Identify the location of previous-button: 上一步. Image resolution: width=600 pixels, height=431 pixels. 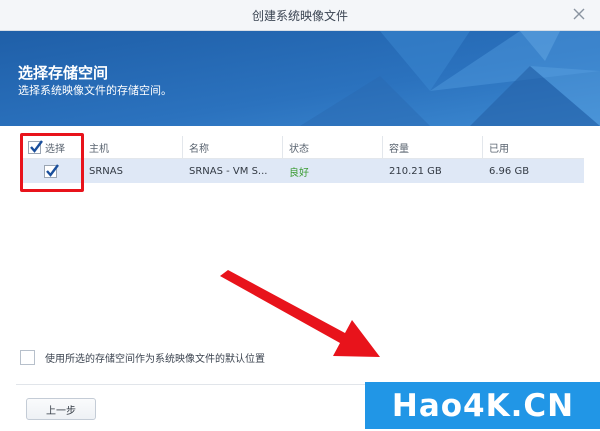
(61, 409).